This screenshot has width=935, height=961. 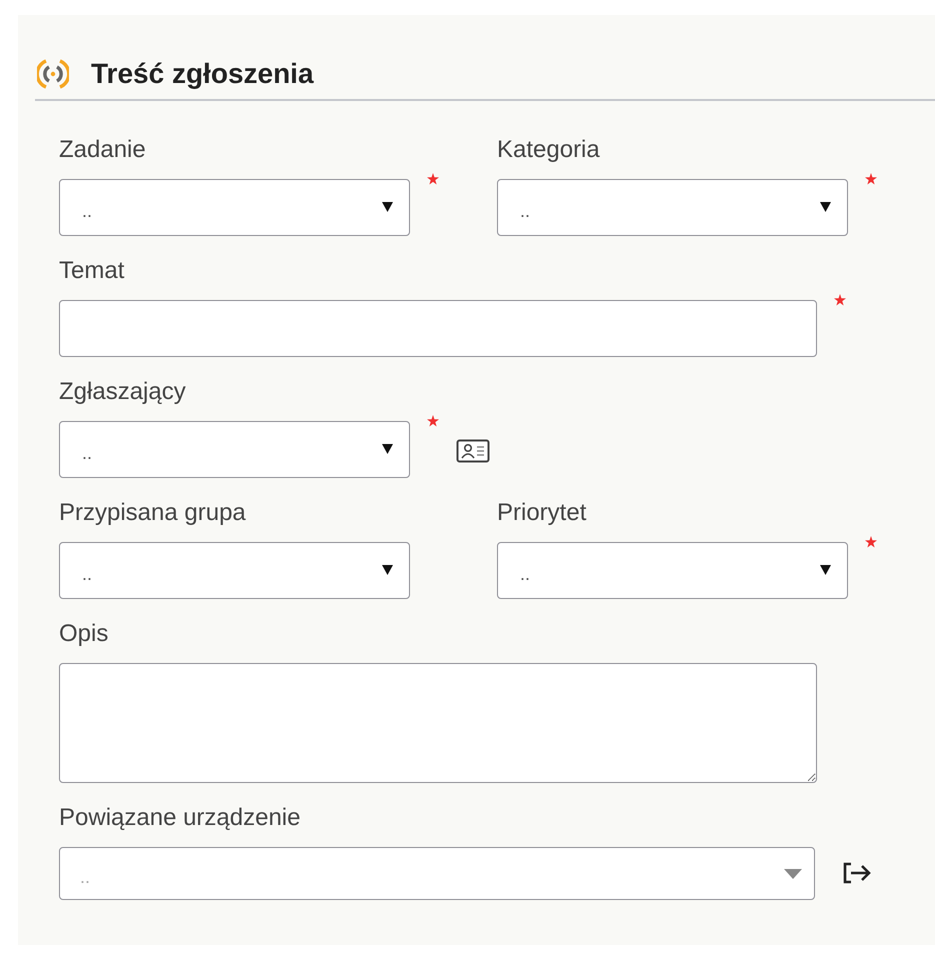 I want to click on field-label: Temat, so click(x=92, y=271).